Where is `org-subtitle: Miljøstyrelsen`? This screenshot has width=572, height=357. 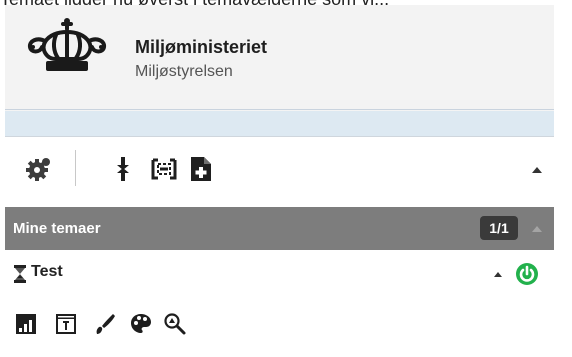
org-subtitle: Miljøstyrelsen is located at coordinates (184, 71).